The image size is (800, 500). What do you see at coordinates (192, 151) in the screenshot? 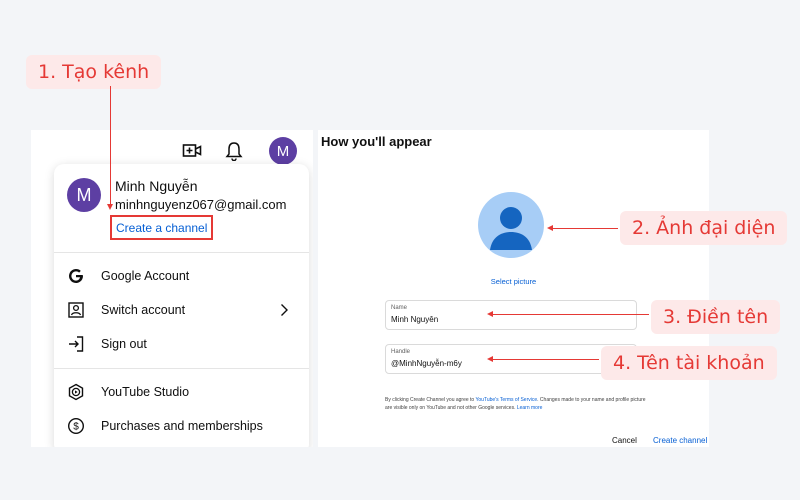
I see `create-video-icon` at bounding box center [192, 151].